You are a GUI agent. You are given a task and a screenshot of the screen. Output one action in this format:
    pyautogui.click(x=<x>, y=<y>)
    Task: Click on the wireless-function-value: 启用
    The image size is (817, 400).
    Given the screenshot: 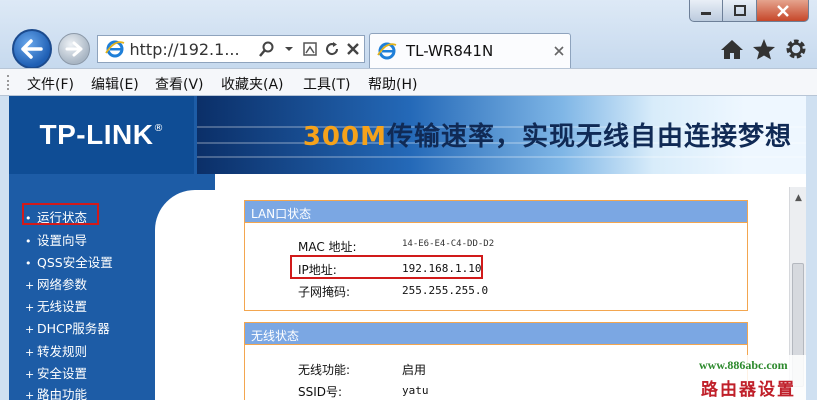 What is the action you would take?
    pyautogui.click(x=414, y=370)
    